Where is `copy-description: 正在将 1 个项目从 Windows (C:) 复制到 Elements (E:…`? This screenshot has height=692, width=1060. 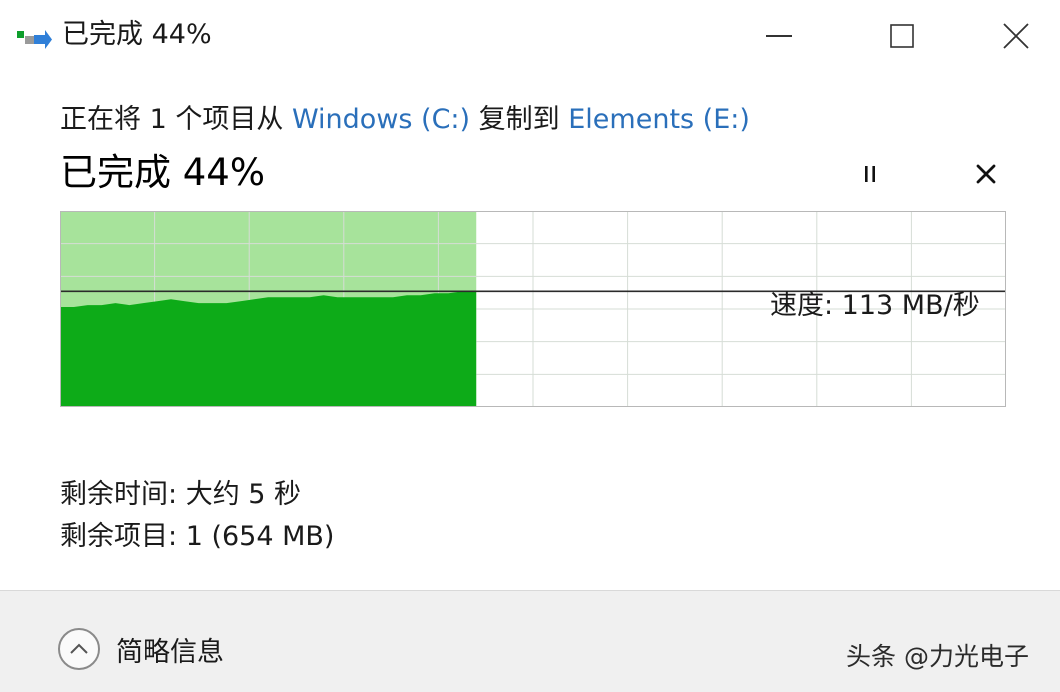 copy-description: 正在将 1 个项目从 Windows (C:) 复制到 Elements (E:… is located at coordinates (405, 120).